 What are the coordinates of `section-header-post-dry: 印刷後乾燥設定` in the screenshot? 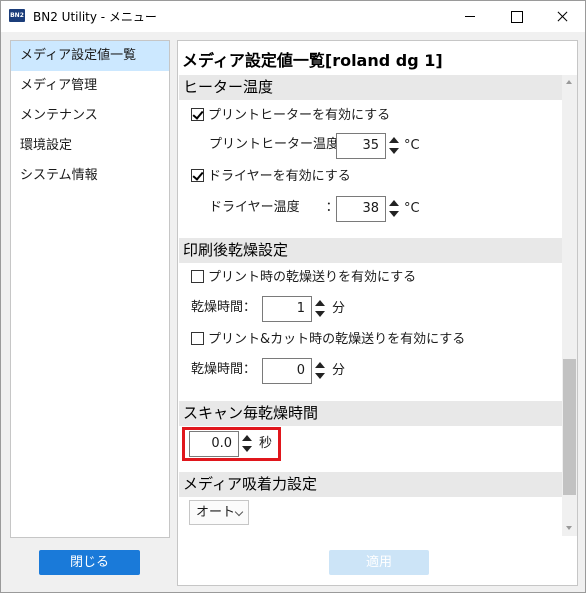 It's located at (370, 250).